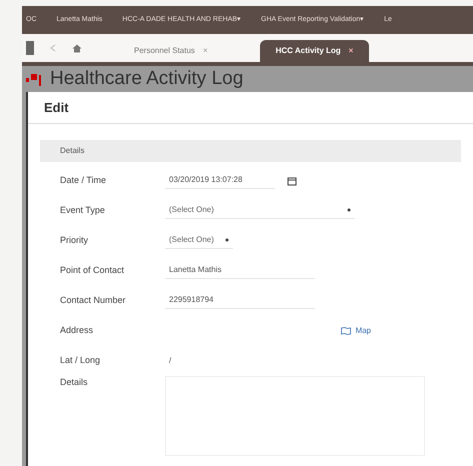  Describe the element at coordinates (83, 211) in the screenshot. I see `field-label: Event Type` at that location.